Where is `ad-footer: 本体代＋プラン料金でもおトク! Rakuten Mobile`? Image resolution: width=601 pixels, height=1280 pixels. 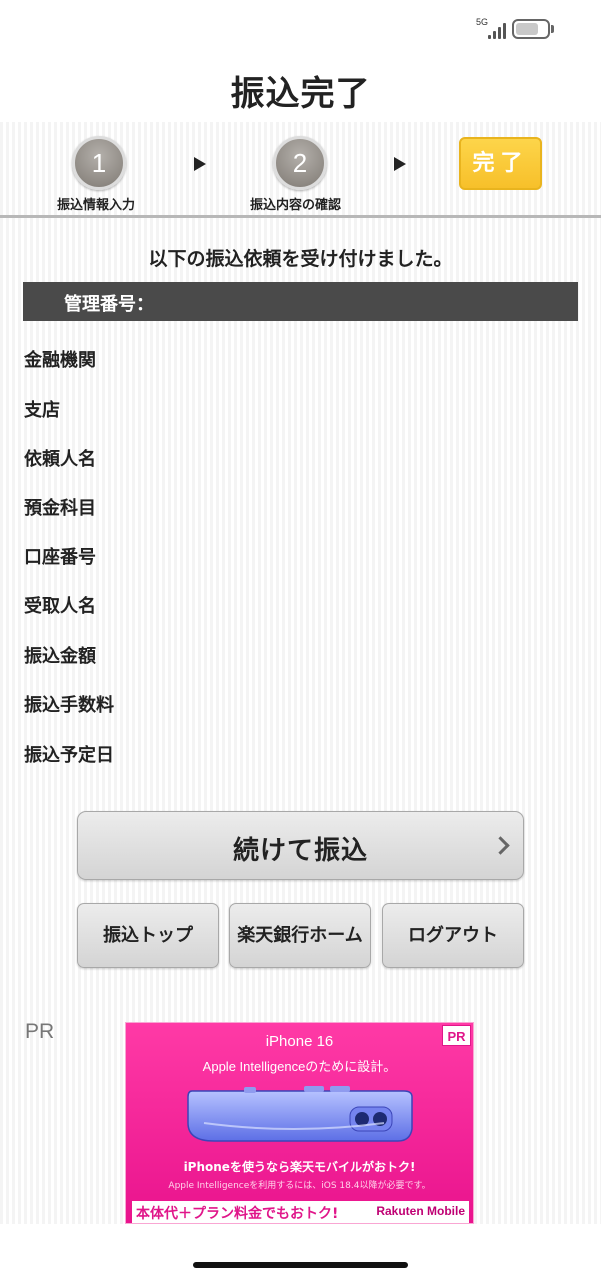 ad-footer: 本体代＋プラン料金でもおトク! Rakuten Mobile is located at coordinates (300, 1212).